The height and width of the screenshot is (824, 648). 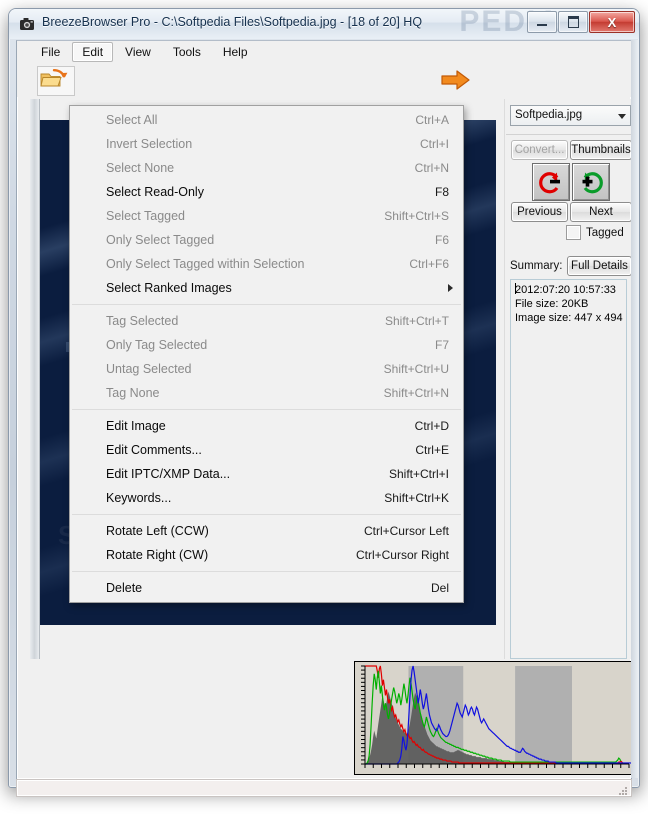 What do you see at coordinates (266, 498) in the screenshot?
I see `menu-item-keywords: Keywords... Shift+Ctrl+K` at bounding box center [266, 498].